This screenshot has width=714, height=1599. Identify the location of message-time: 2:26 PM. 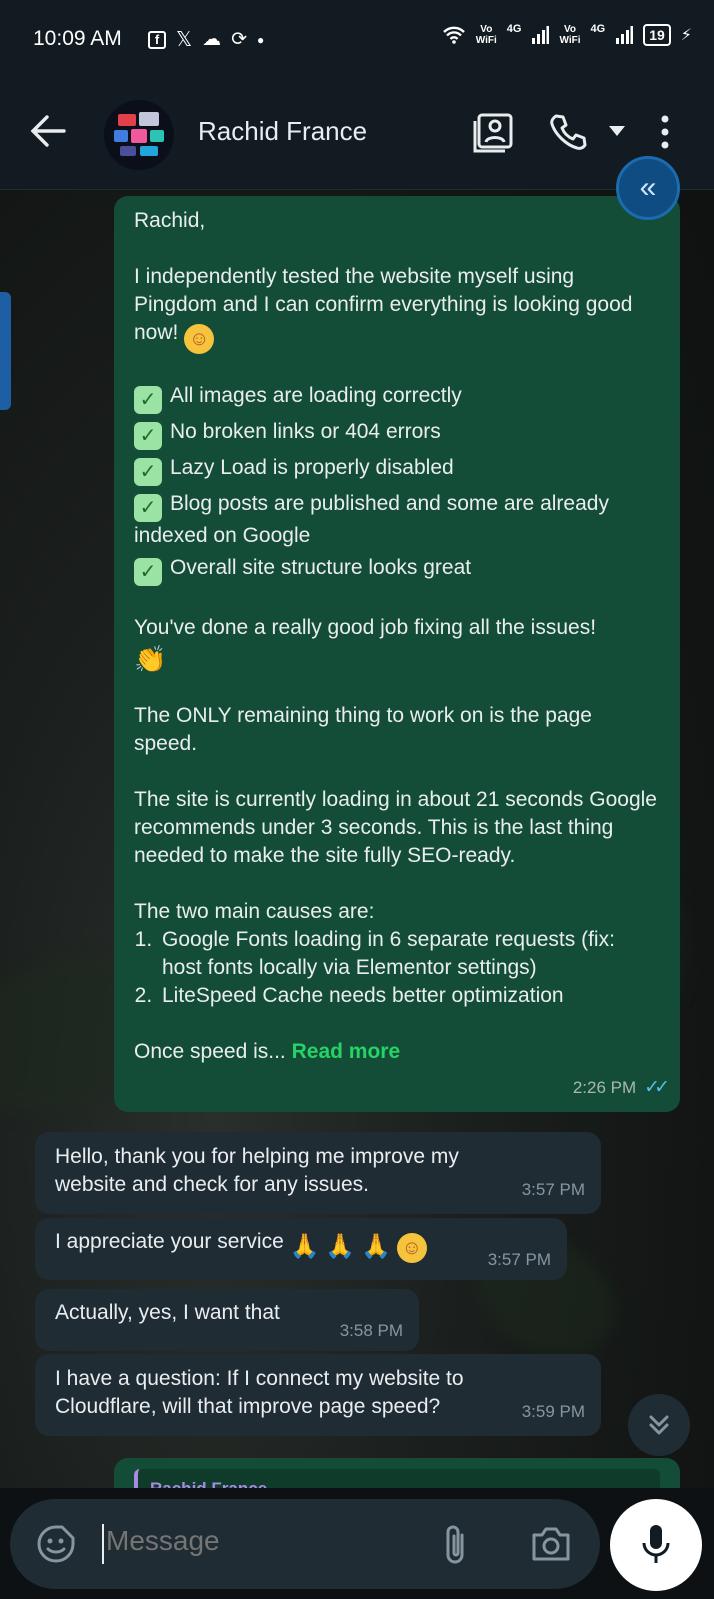
(604, 1087).